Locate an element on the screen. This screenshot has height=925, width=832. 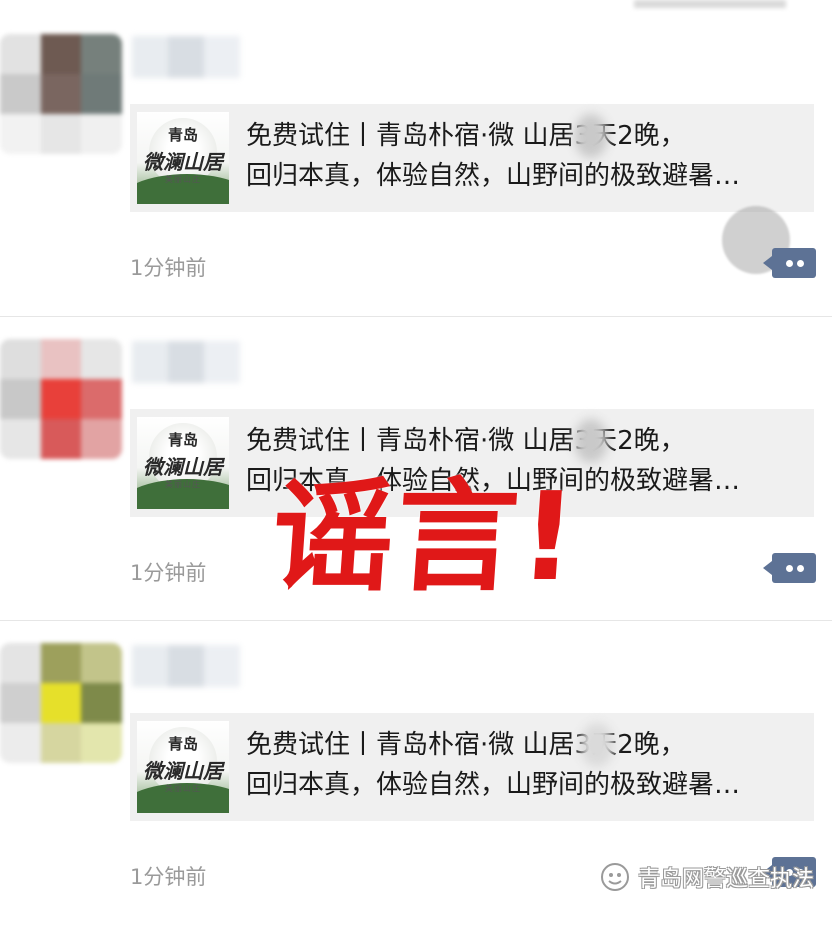
blurred-top-fragment is located at coordinates (710, 4).